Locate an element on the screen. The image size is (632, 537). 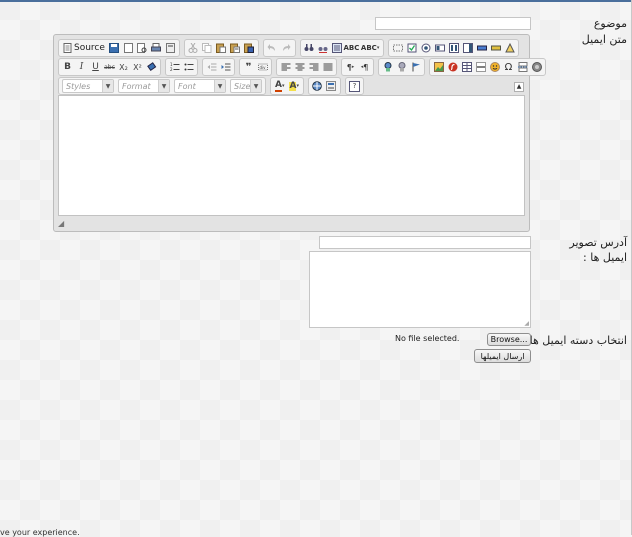
underline-button: U is located at coordinates (95, 67).